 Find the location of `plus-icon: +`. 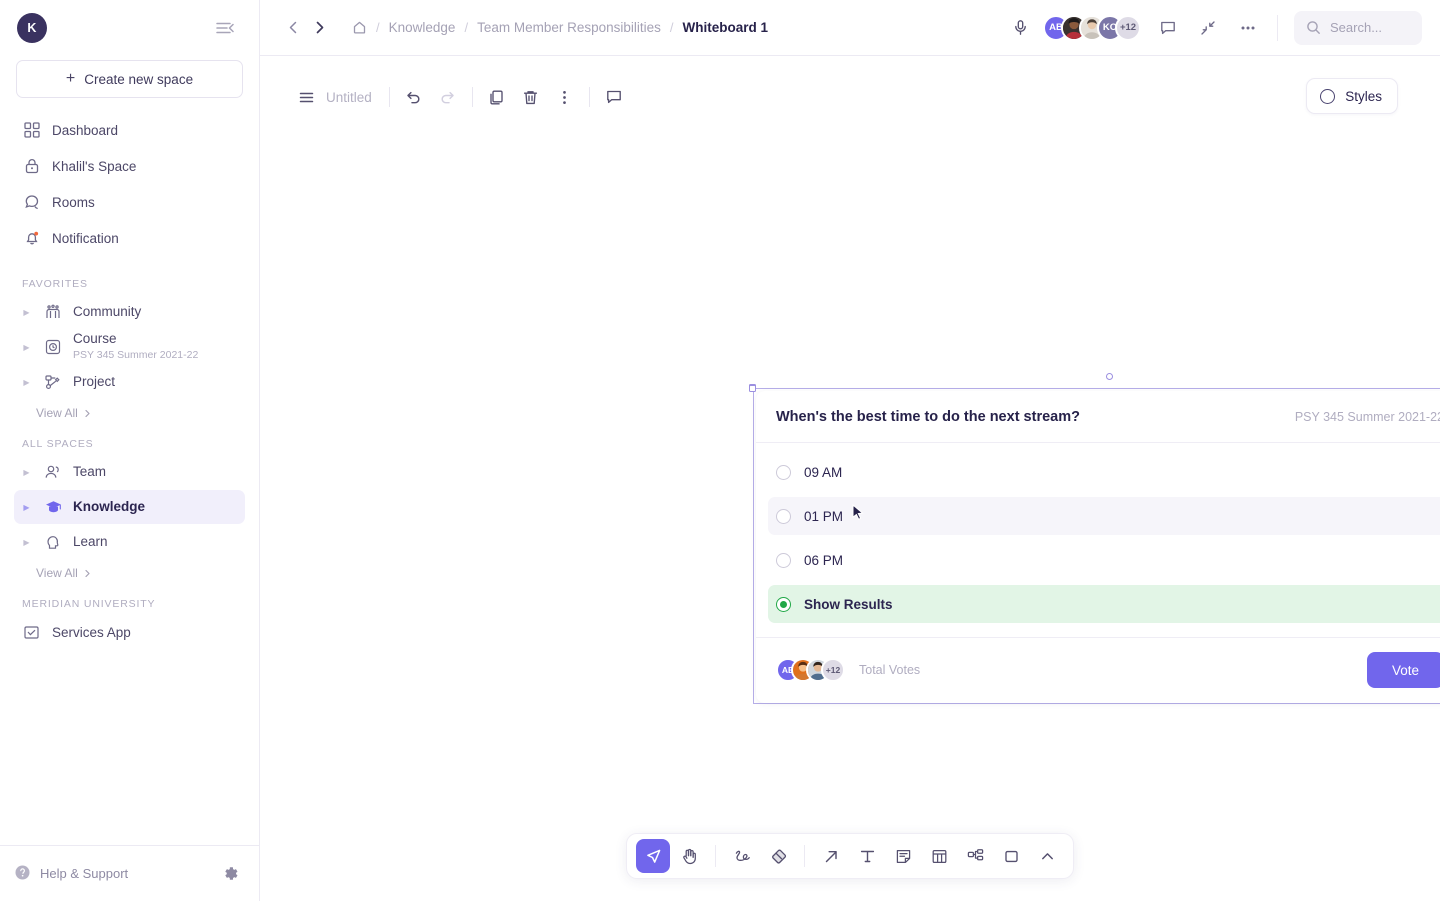

plus-icon: + is located at coordinates (70, 78).